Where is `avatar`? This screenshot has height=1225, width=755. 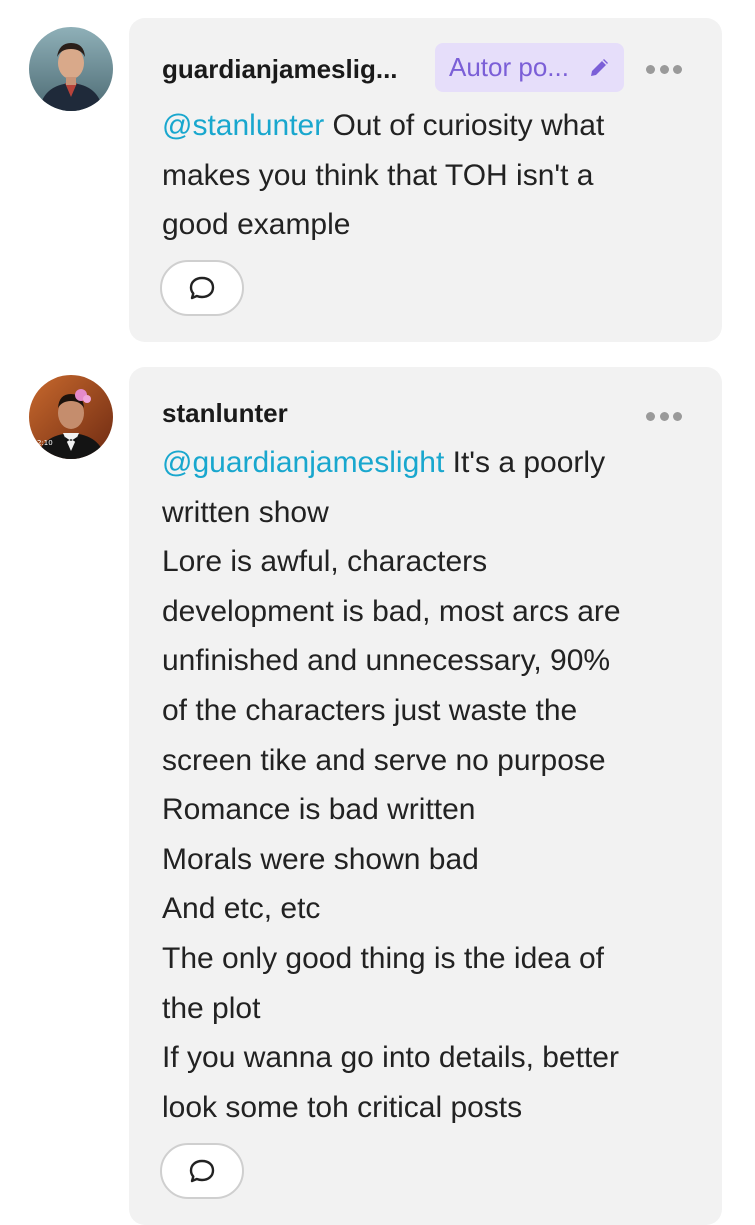 avatar is located at coordinates (71, 69).